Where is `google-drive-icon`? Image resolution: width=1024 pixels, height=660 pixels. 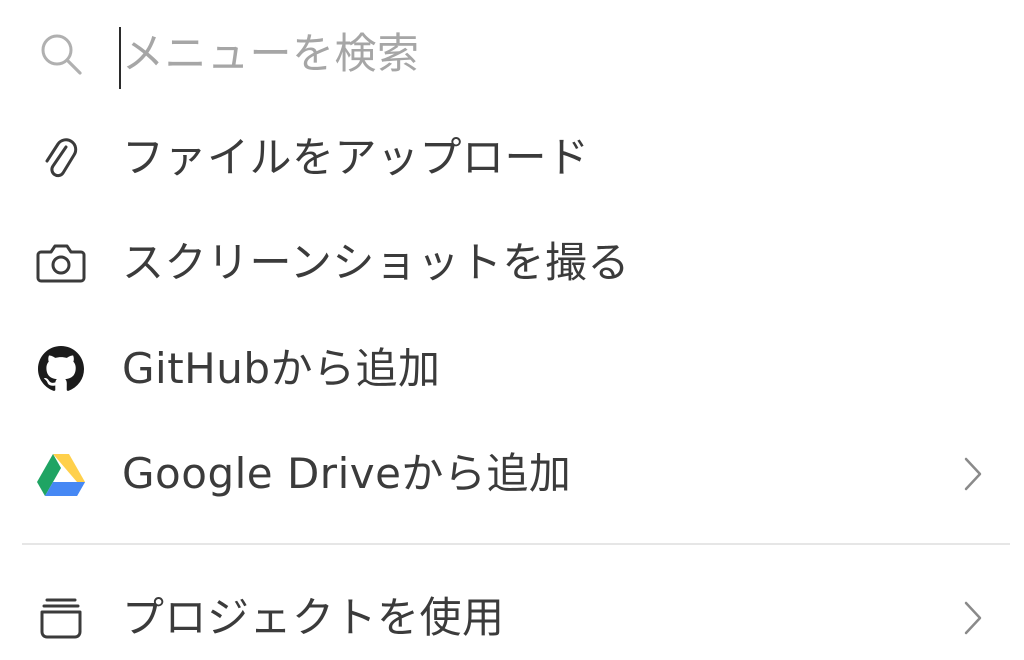 google-drive-icon is located at coordinates (61, 474).